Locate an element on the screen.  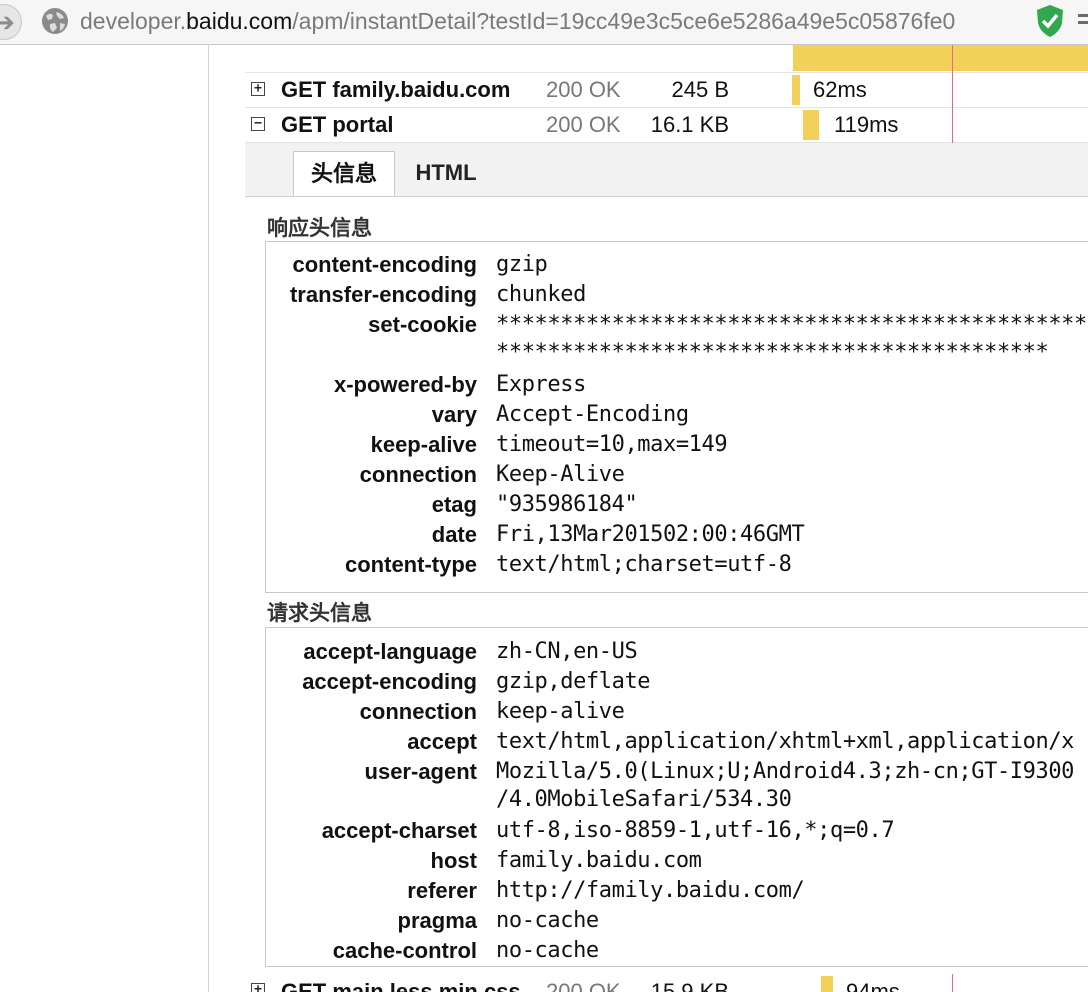
request-size: 16.1 KB is located at coordinates (689, 124).